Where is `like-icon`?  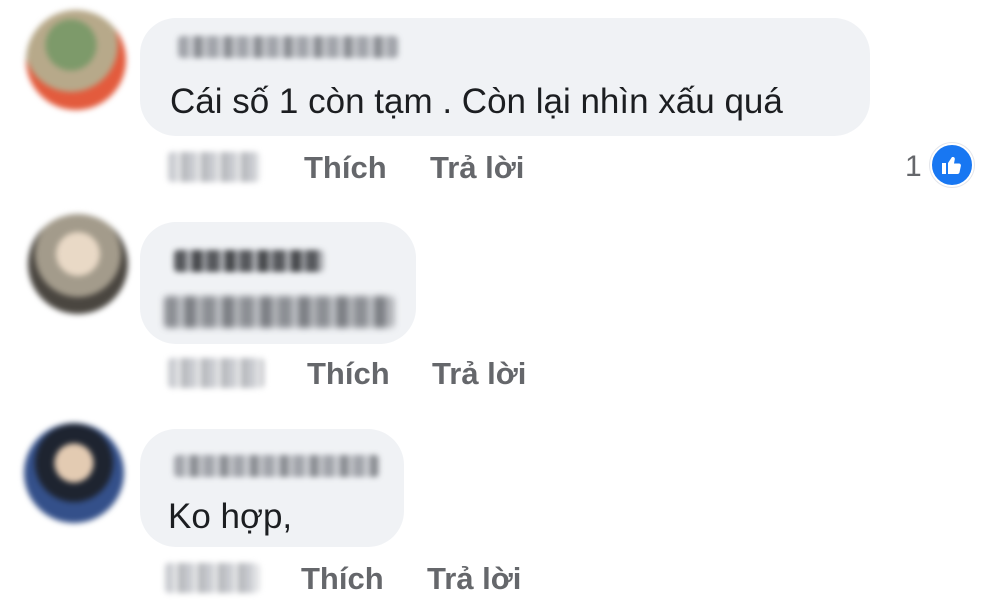
like-icon is located at coordinates (952, 165).